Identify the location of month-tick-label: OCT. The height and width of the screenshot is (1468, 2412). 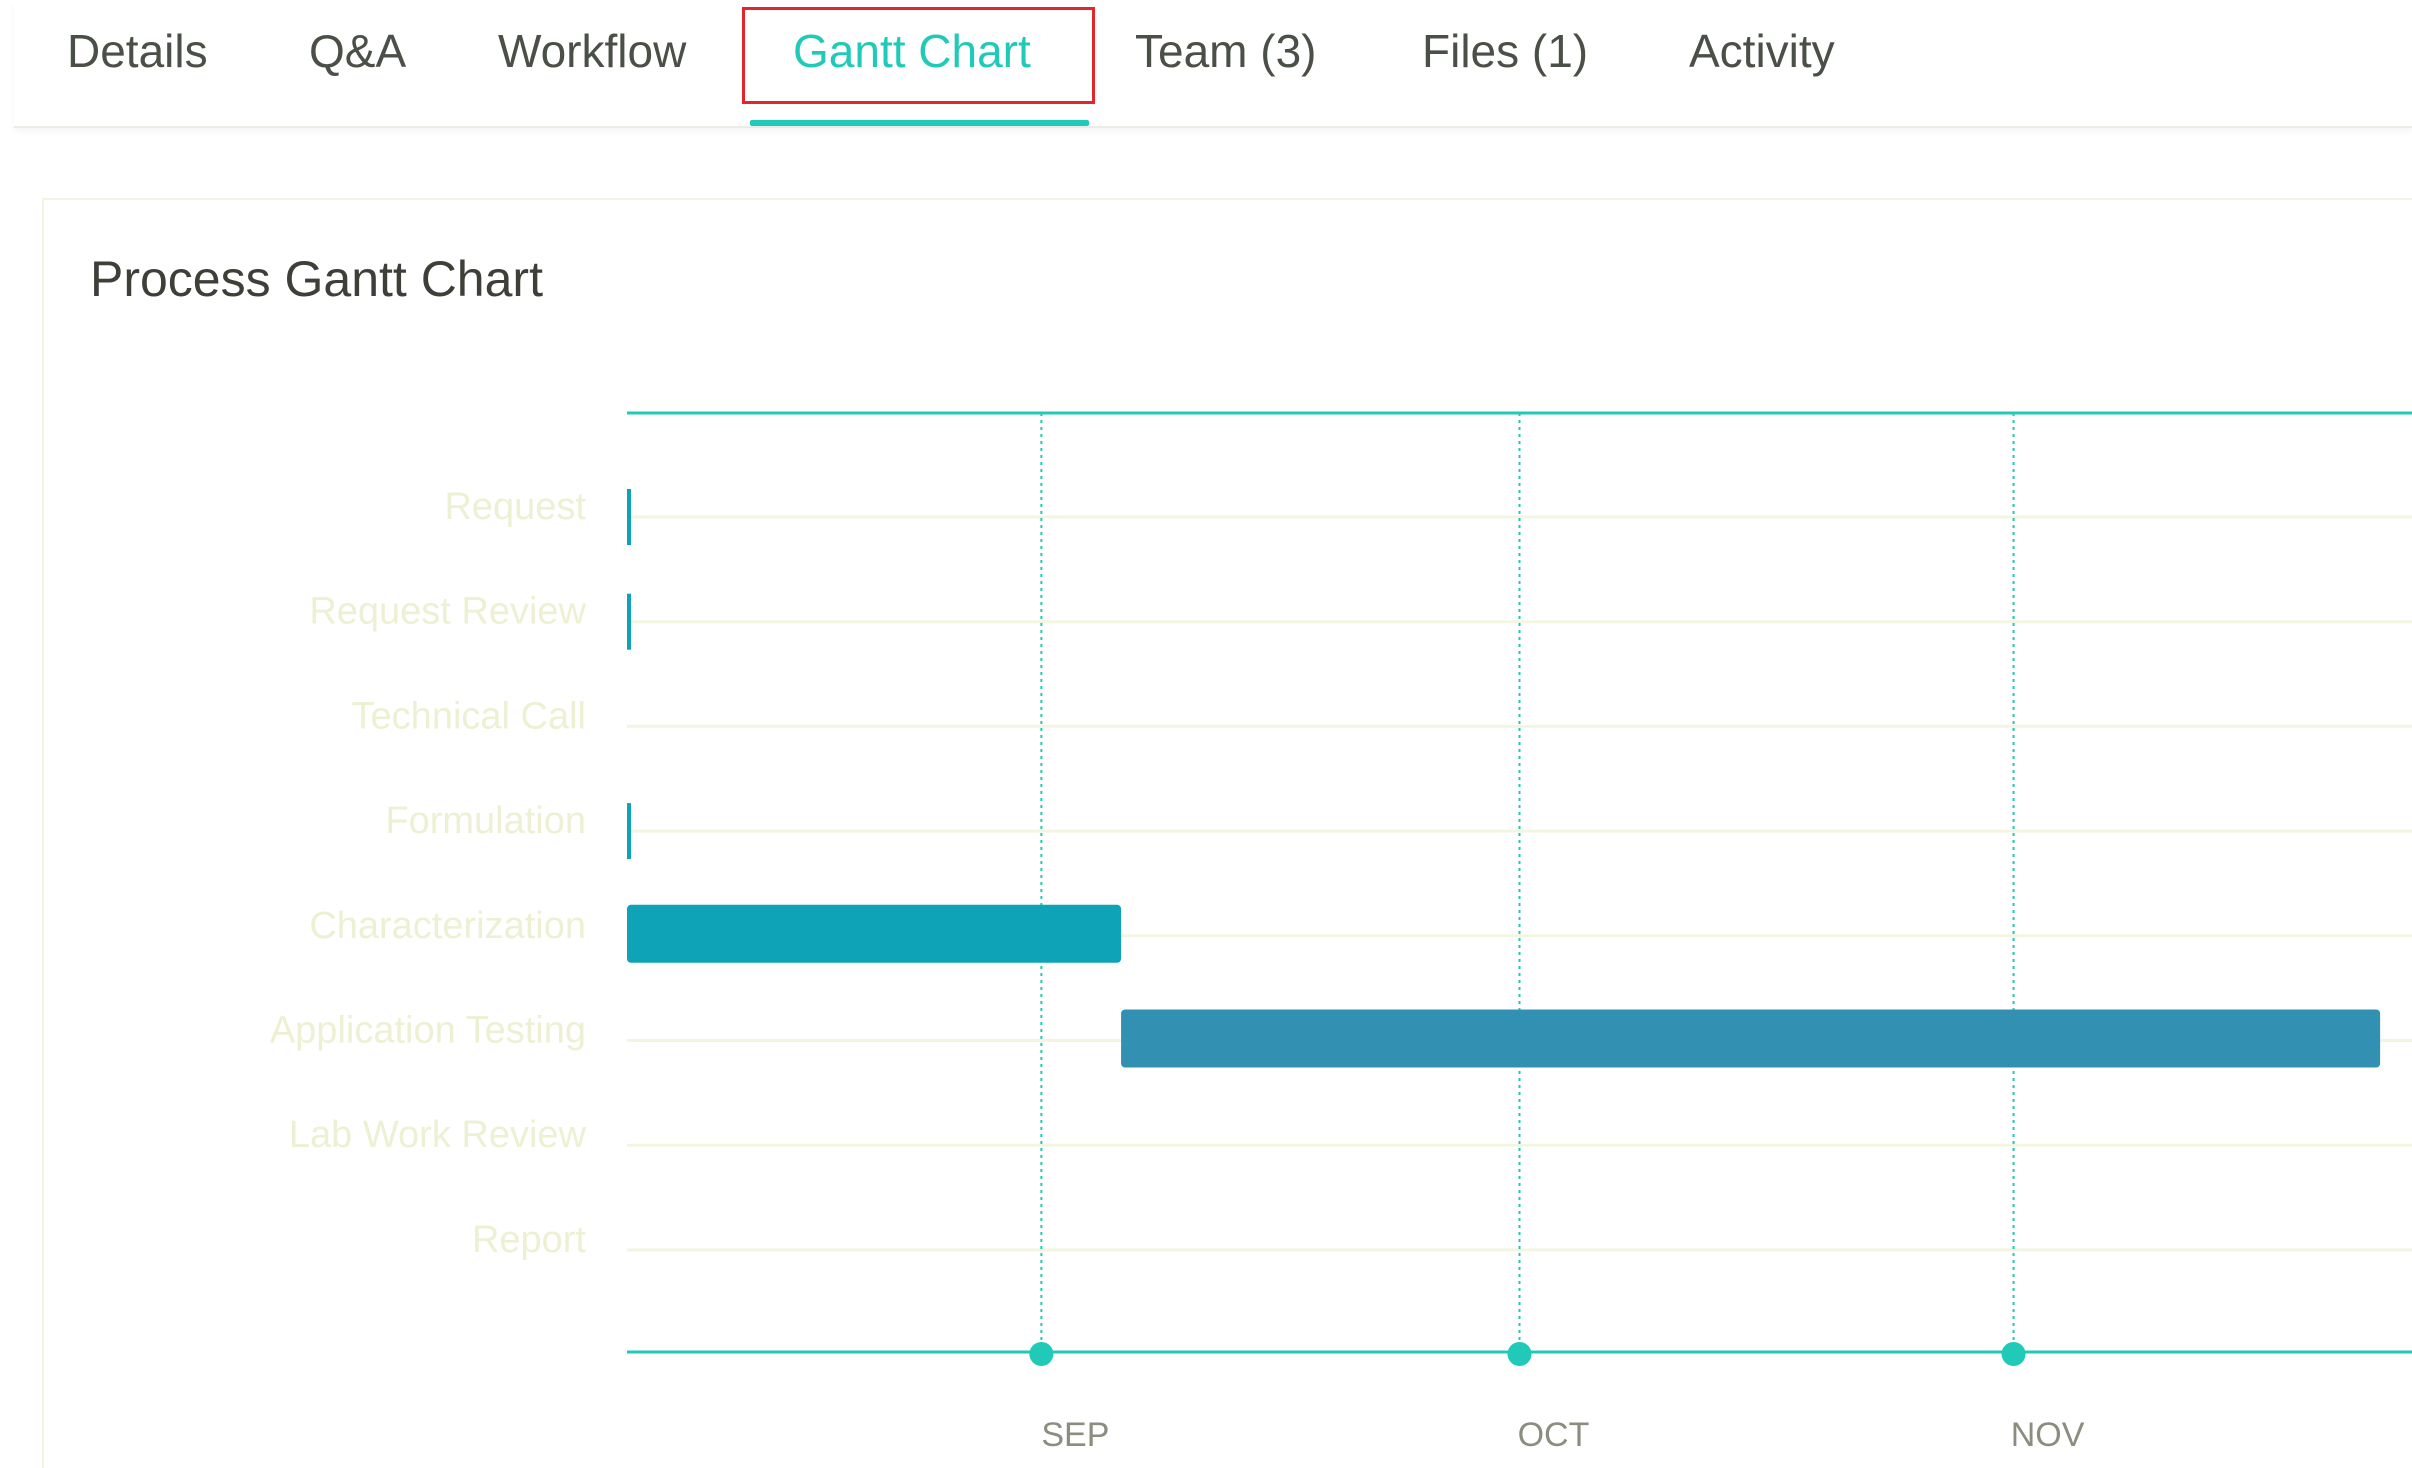
(1554, 1435).